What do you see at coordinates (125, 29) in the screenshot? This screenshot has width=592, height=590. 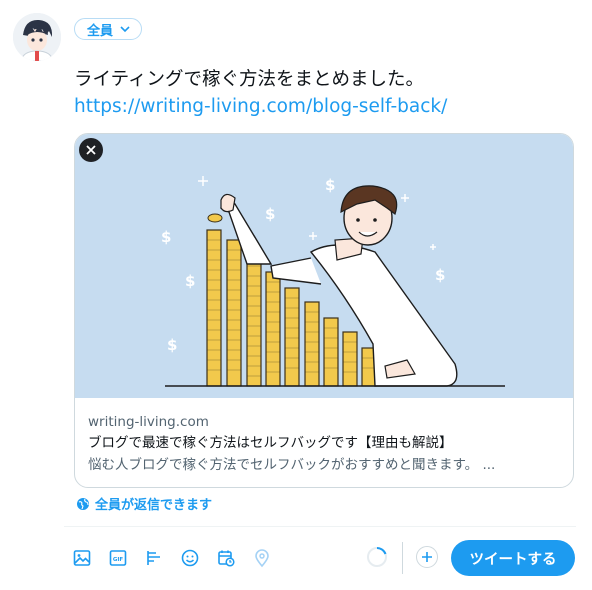 I see `chevron-down-icon` at bounding box center [125, 29].